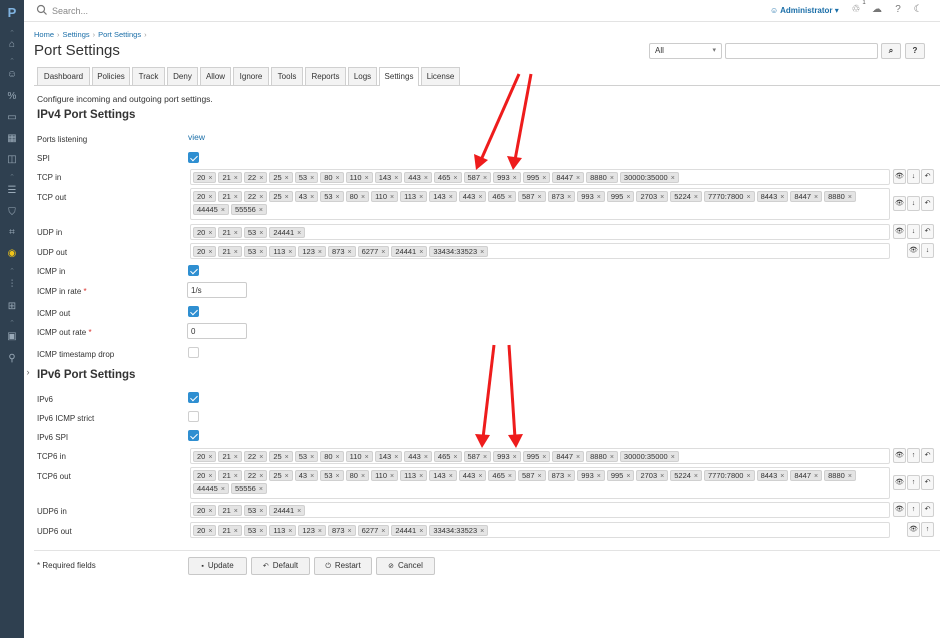 The width and height of the screenshot is (940, 638). I want to click on tcp-in-reset-button: ↶, so click(927, 176).